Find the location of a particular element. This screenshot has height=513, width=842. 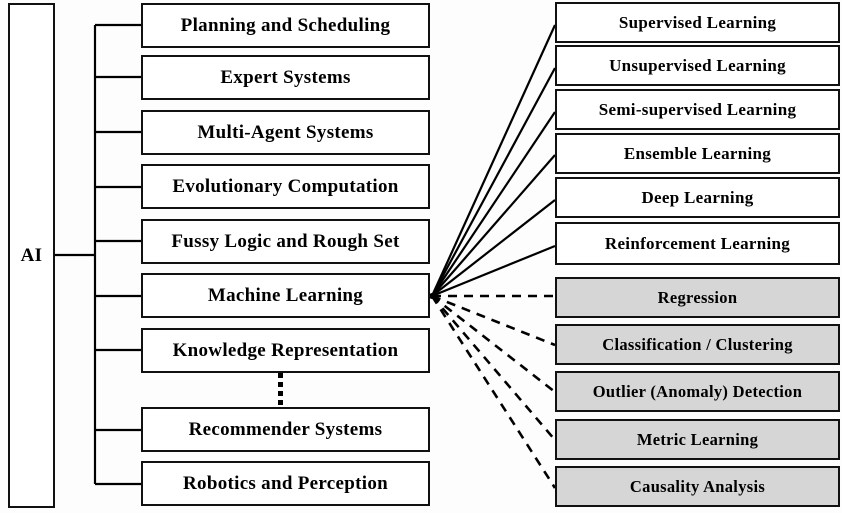

node-label: Ensemble Learning is located at coordinates (697, 153).